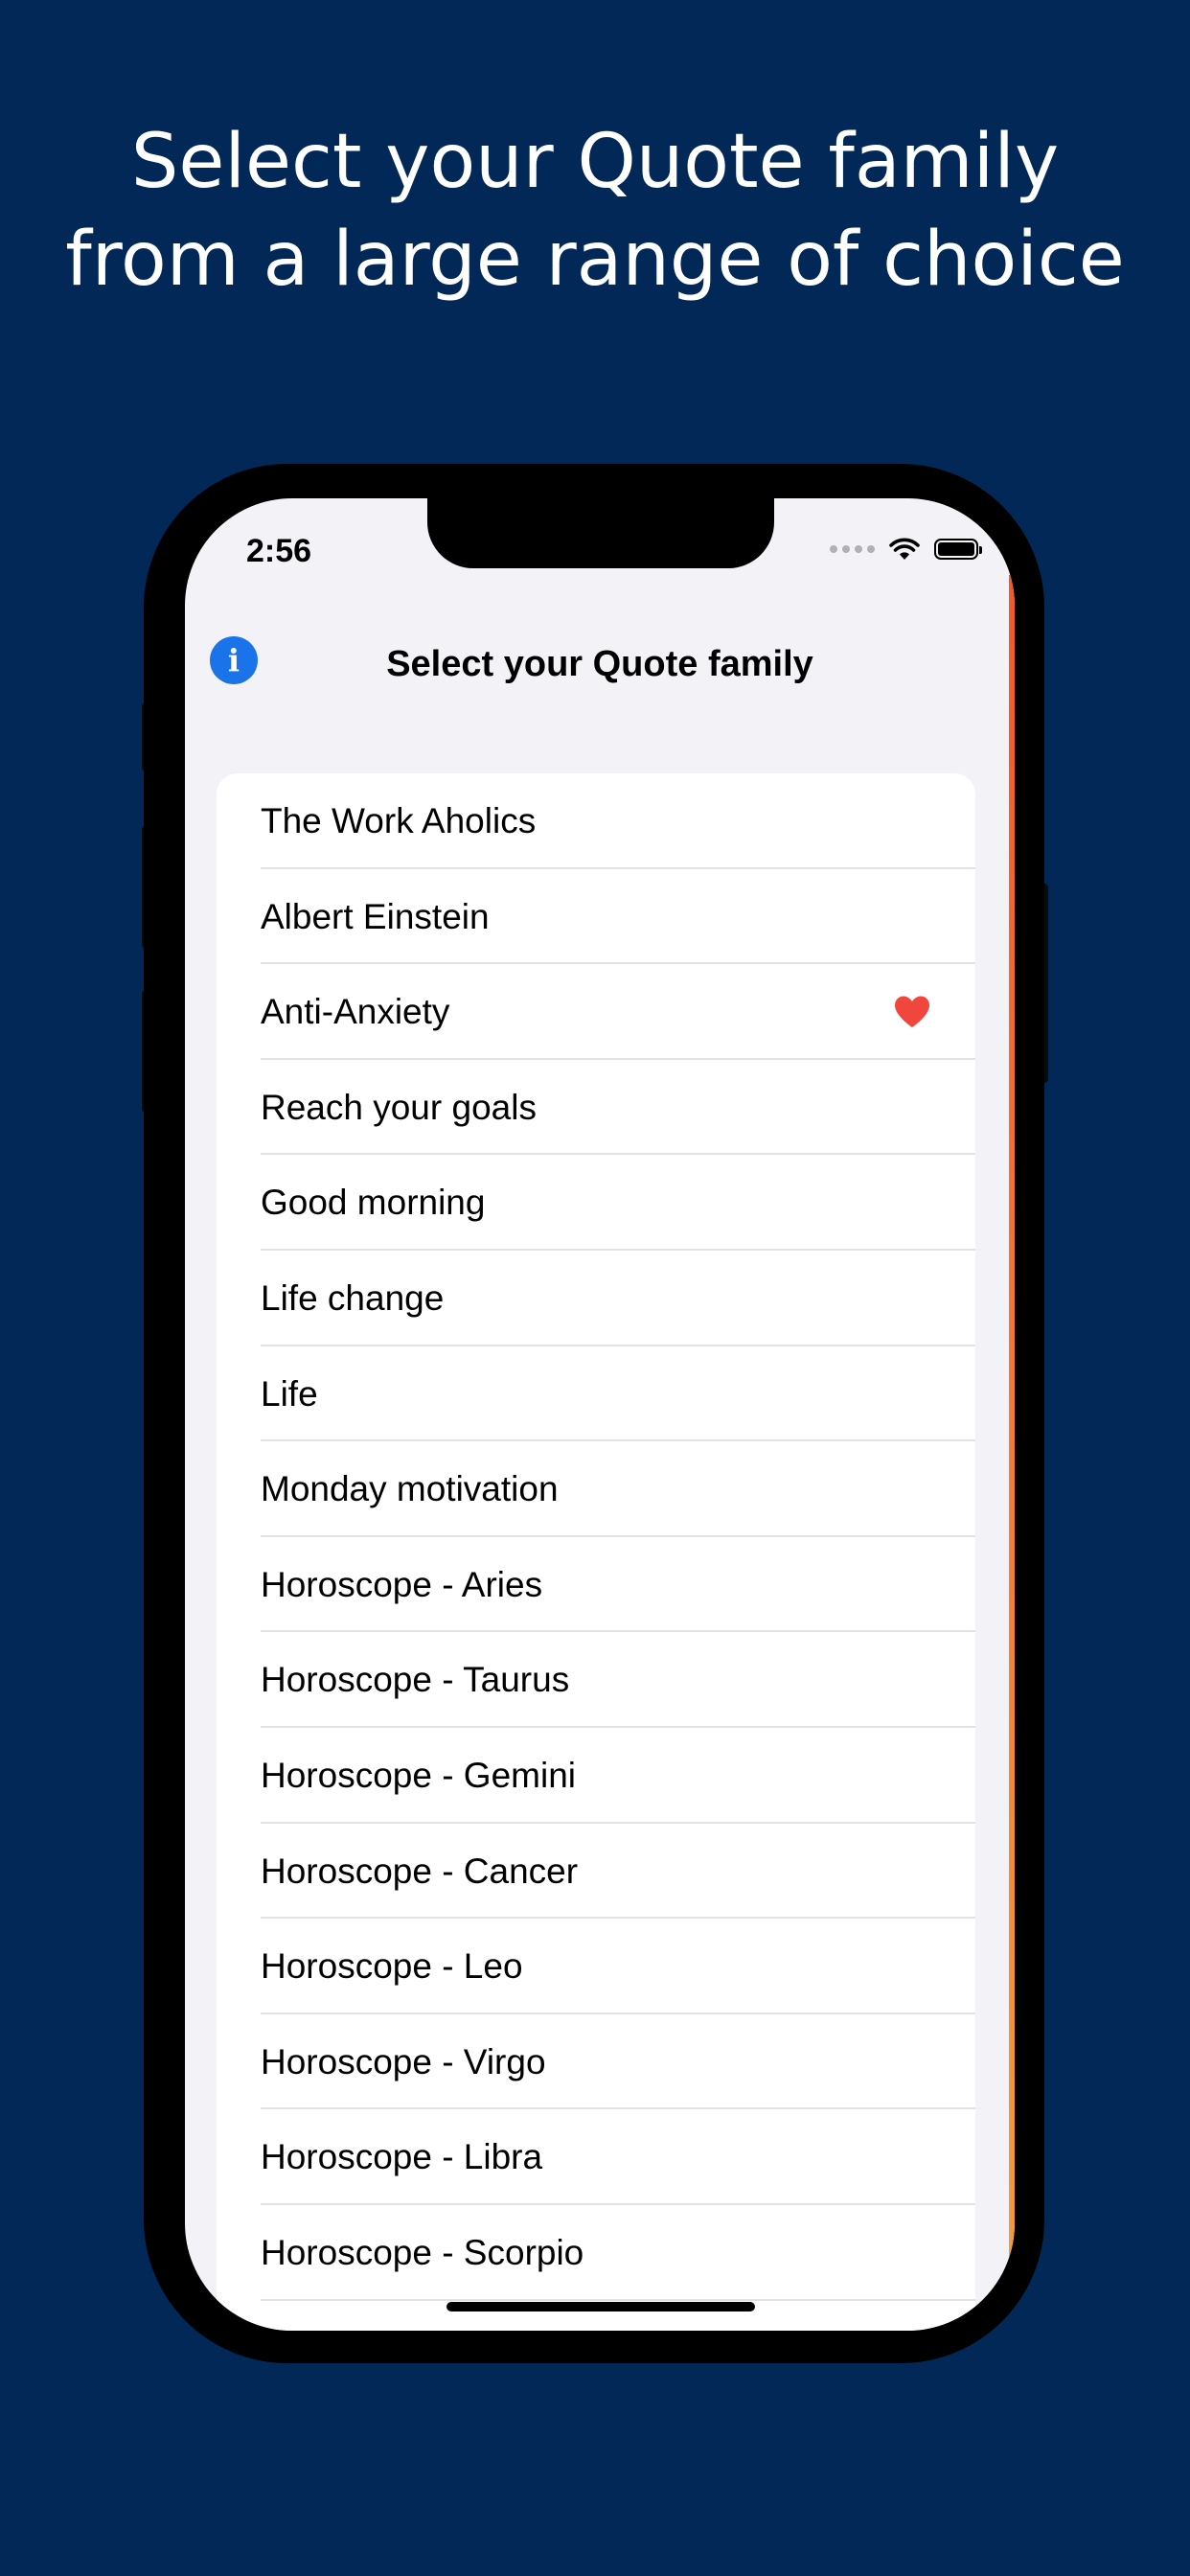 The height and width of the screenshot is (2576, 1190). I want to click on list-item: Anti-Anxiety, so click(596, 1012).